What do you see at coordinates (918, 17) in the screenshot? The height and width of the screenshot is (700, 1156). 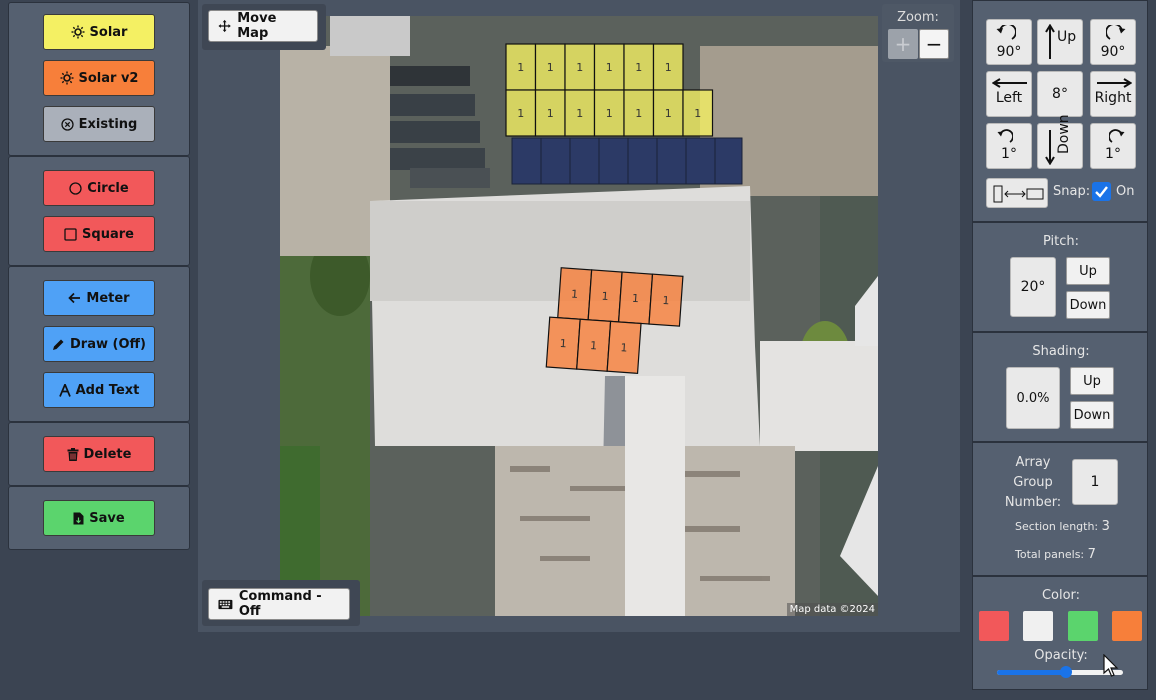 I see `zoom-label: Zoom:` at bounding box center [918, 17].